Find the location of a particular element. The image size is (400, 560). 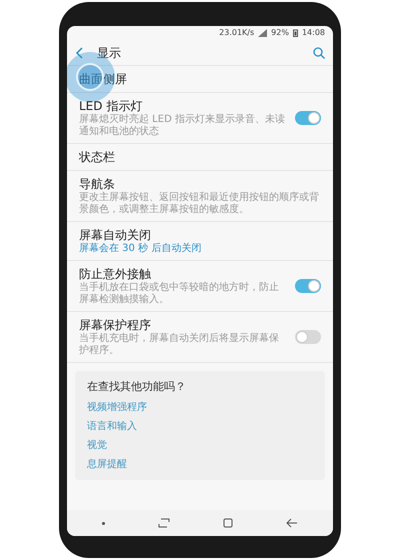

battery-level: 92% is located at coordinates (280, 33).